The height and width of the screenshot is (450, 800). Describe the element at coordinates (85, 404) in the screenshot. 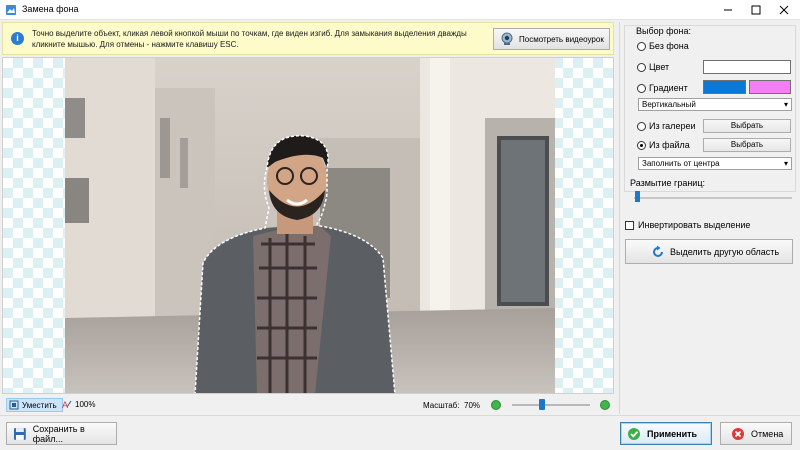

I see `zoom-100-label: 100%` at that location.